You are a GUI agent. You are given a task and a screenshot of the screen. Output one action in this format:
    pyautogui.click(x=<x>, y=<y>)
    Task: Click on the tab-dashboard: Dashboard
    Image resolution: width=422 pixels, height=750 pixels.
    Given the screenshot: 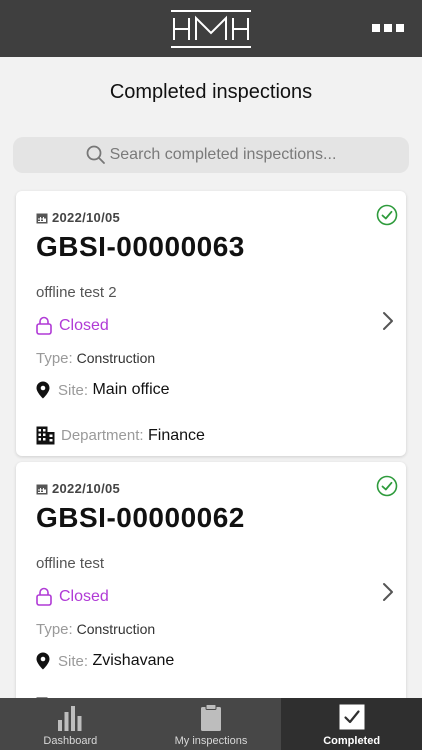 What is the action you would take?
    pyautogui.click(x=70, y=724)
    